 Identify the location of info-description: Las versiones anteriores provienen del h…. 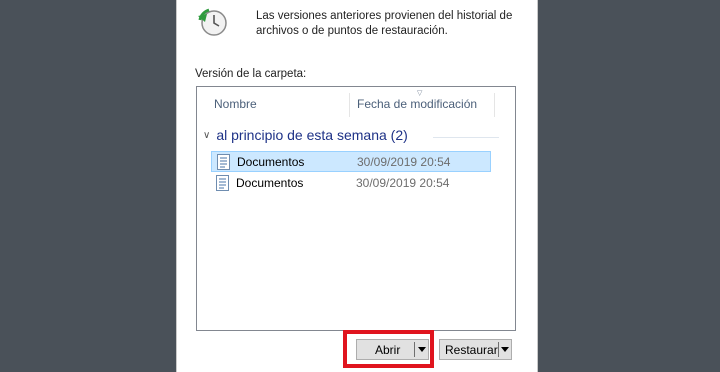
(391, 24).